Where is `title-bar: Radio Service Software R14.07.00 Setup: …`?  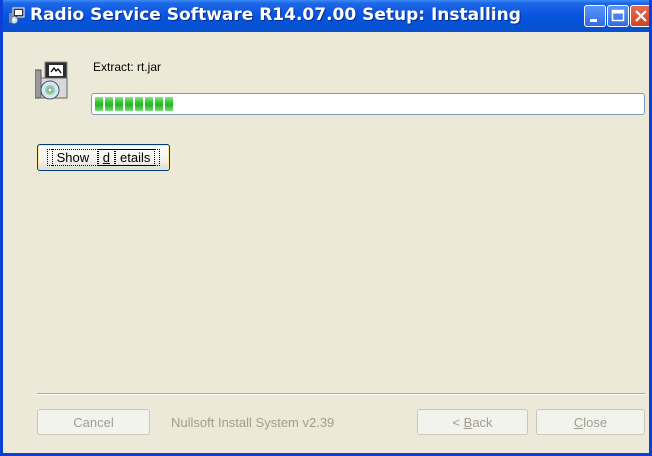
title-bar: Radio Service Software R14.07.00 Setup: … is located at coordinates (326, 16).